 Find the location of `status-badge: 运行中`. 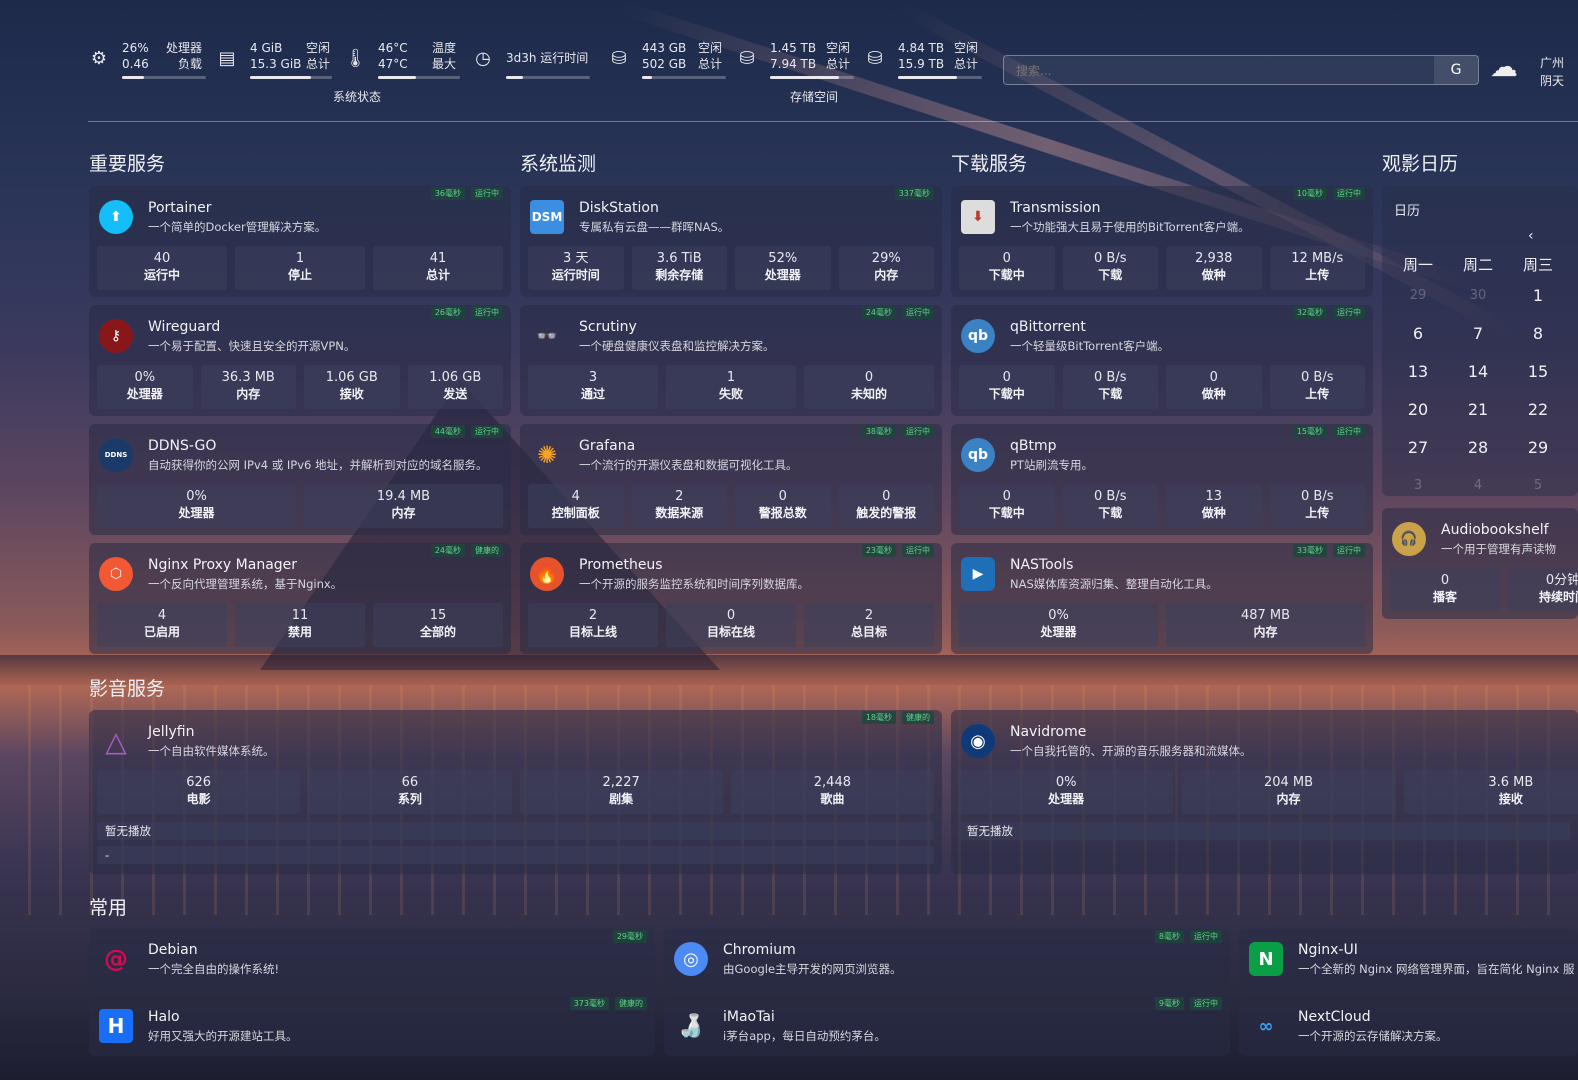

status-badge: 运行中 is located at coordinates (1206, 1003).